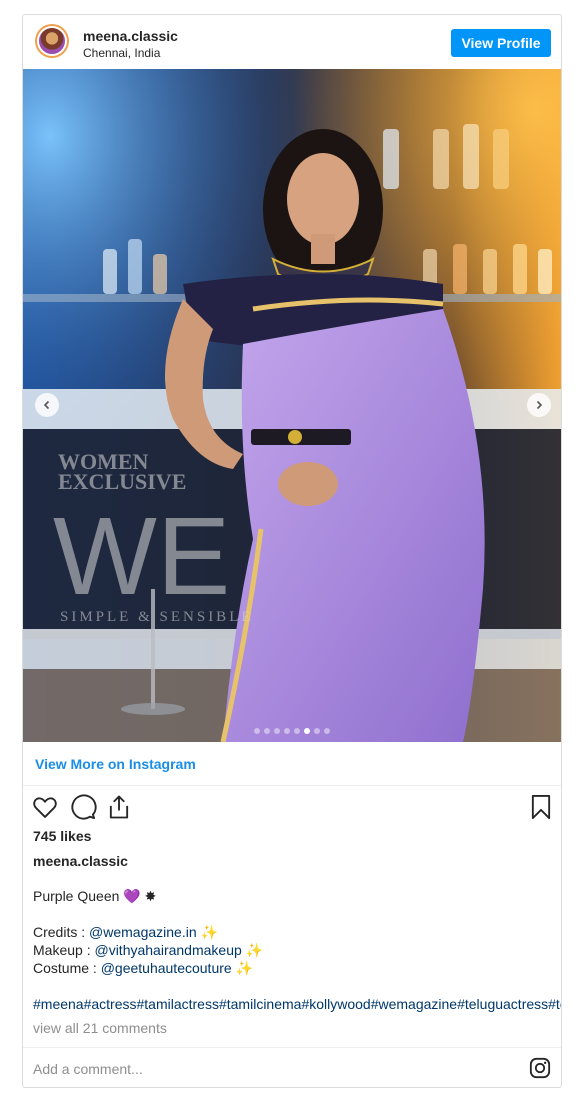 Image resolution: width=580 pixels, height=1096 pixels. What do you see at coordinates (119, 807) in the screenshot?
I see `share-icon` at bounding box center [119, 807].